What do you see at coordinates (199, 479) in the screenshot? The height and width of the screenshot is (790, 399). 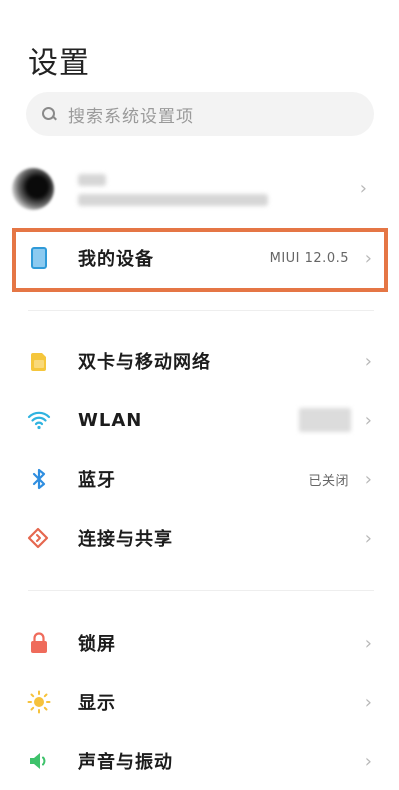 I see `bluetooth-item: 蓝牙 已关闭 ›` at bounding box center [199, 479].